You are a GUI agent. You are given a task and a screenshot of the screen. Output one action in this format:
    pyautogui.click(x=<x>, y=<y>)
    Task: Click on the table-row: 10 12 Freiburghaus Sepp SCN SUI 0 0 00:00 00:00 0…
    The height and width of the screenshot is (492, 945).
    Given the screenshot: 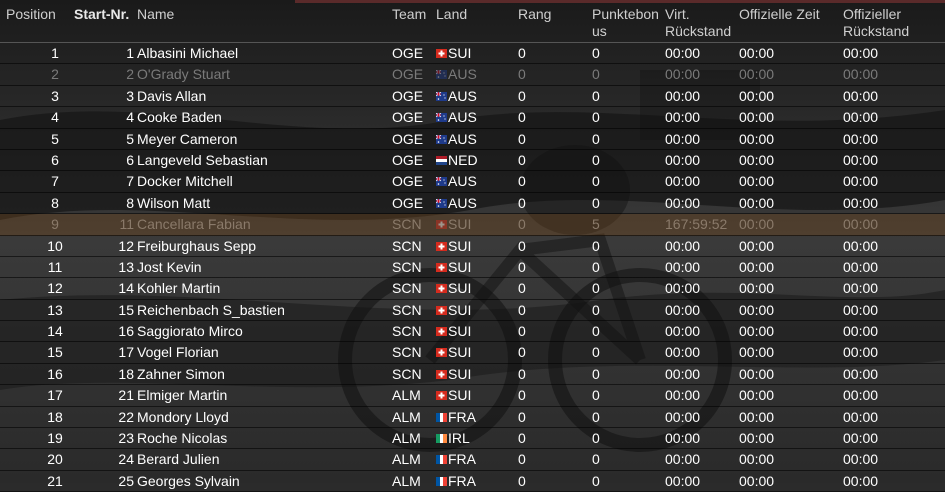 What is the action you would take?
    pyautogui.click(x=472, y=246)
    